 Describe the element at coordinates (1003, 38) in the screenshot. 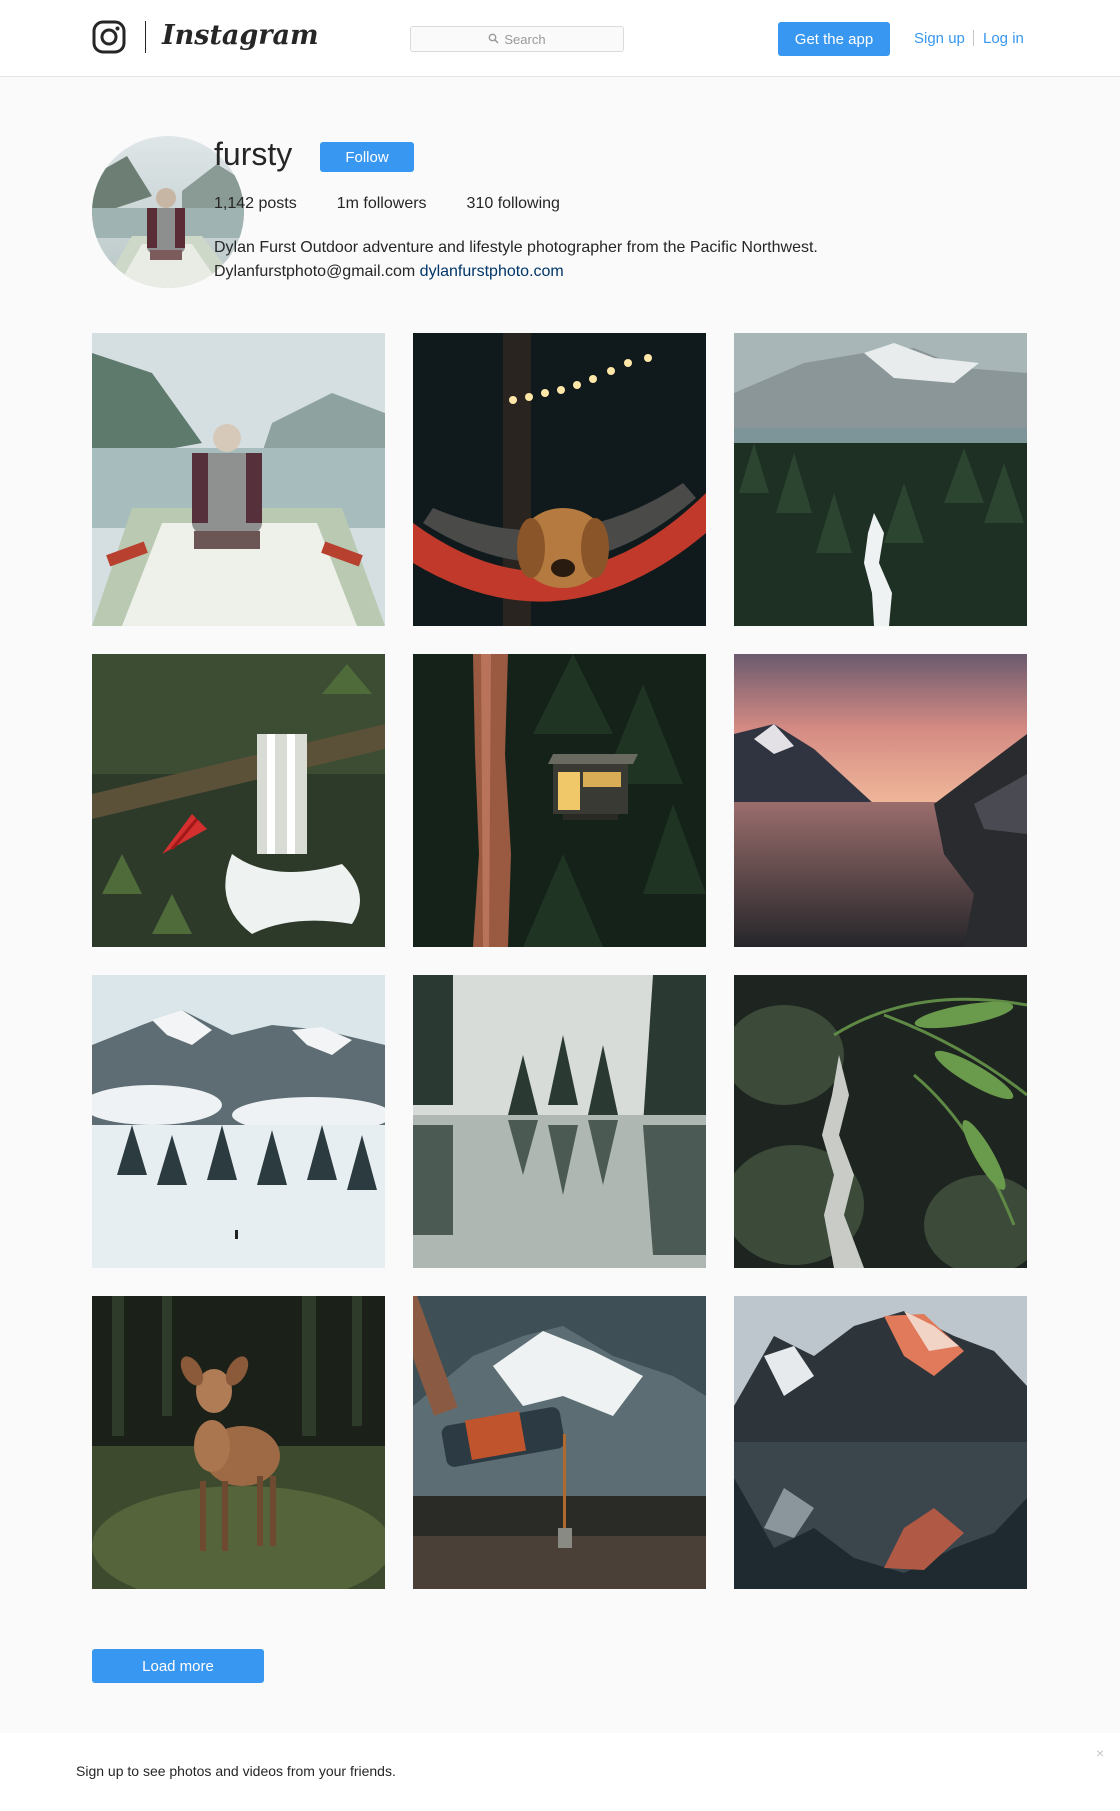

I see `login-link: Log in` at that location.